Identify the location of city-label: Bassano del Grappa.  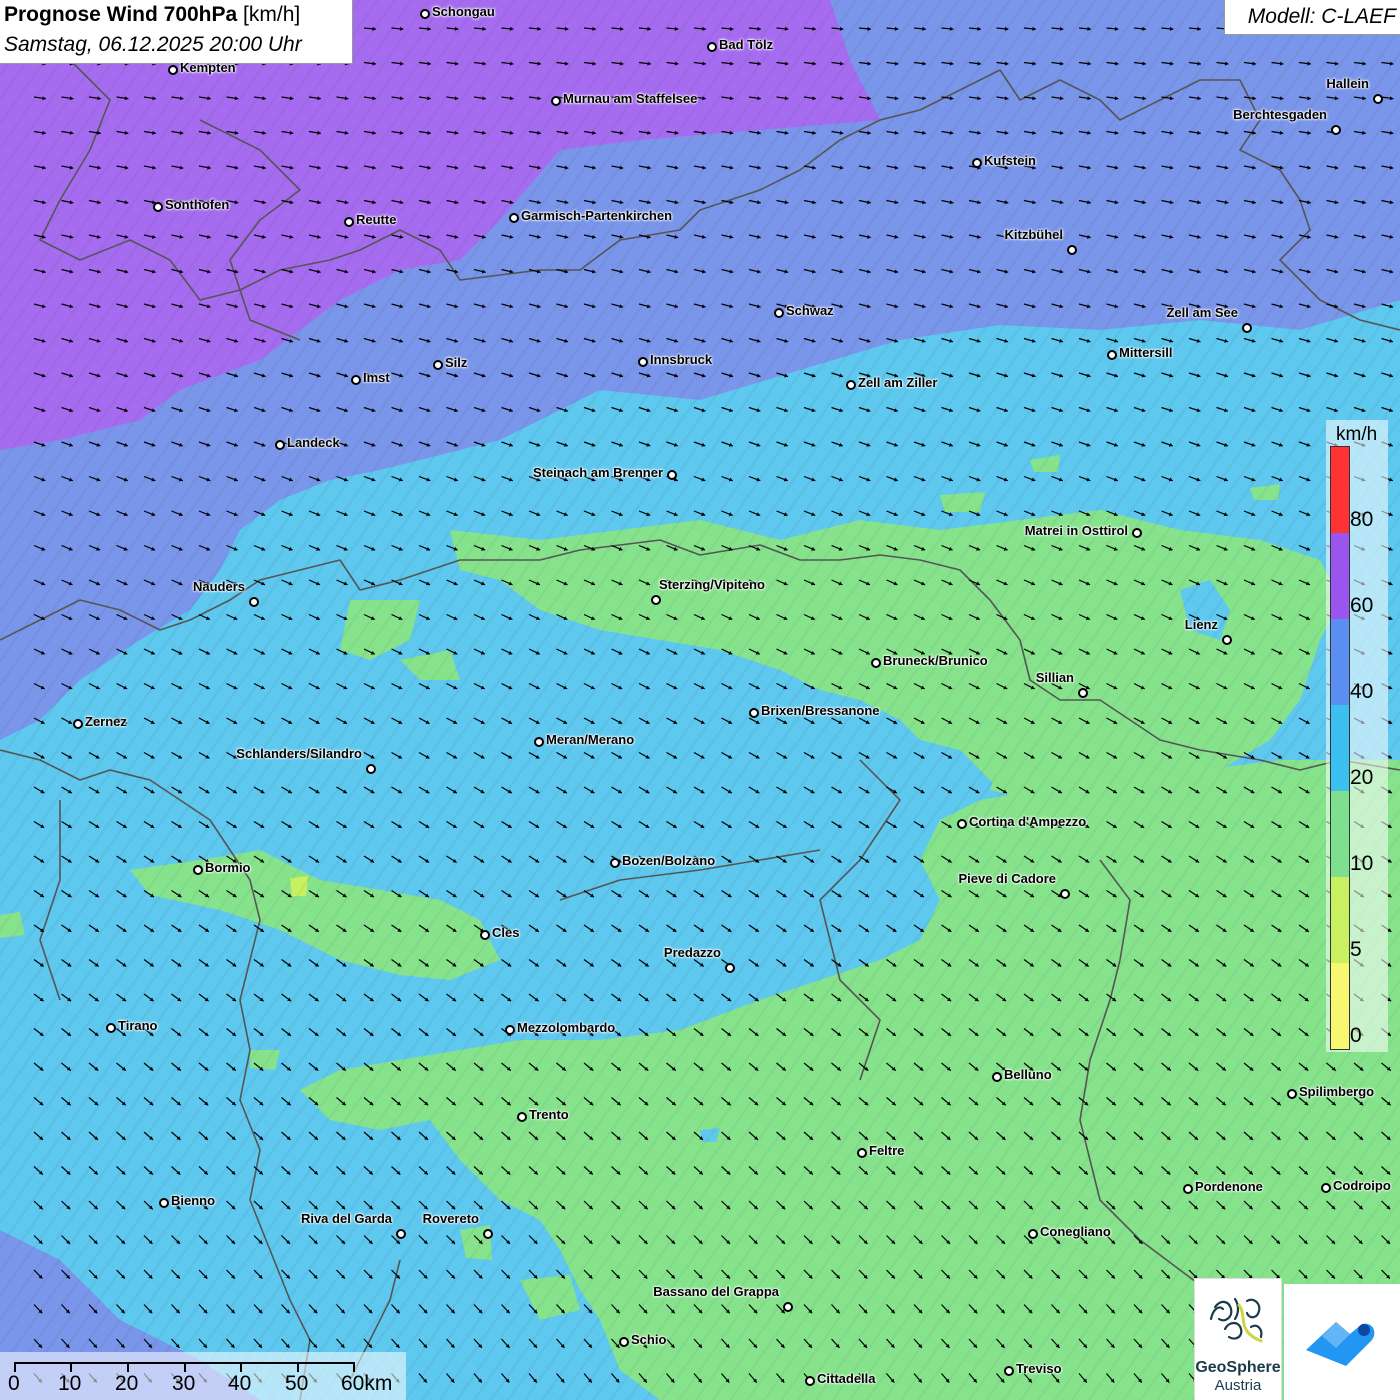
(716, 1291).